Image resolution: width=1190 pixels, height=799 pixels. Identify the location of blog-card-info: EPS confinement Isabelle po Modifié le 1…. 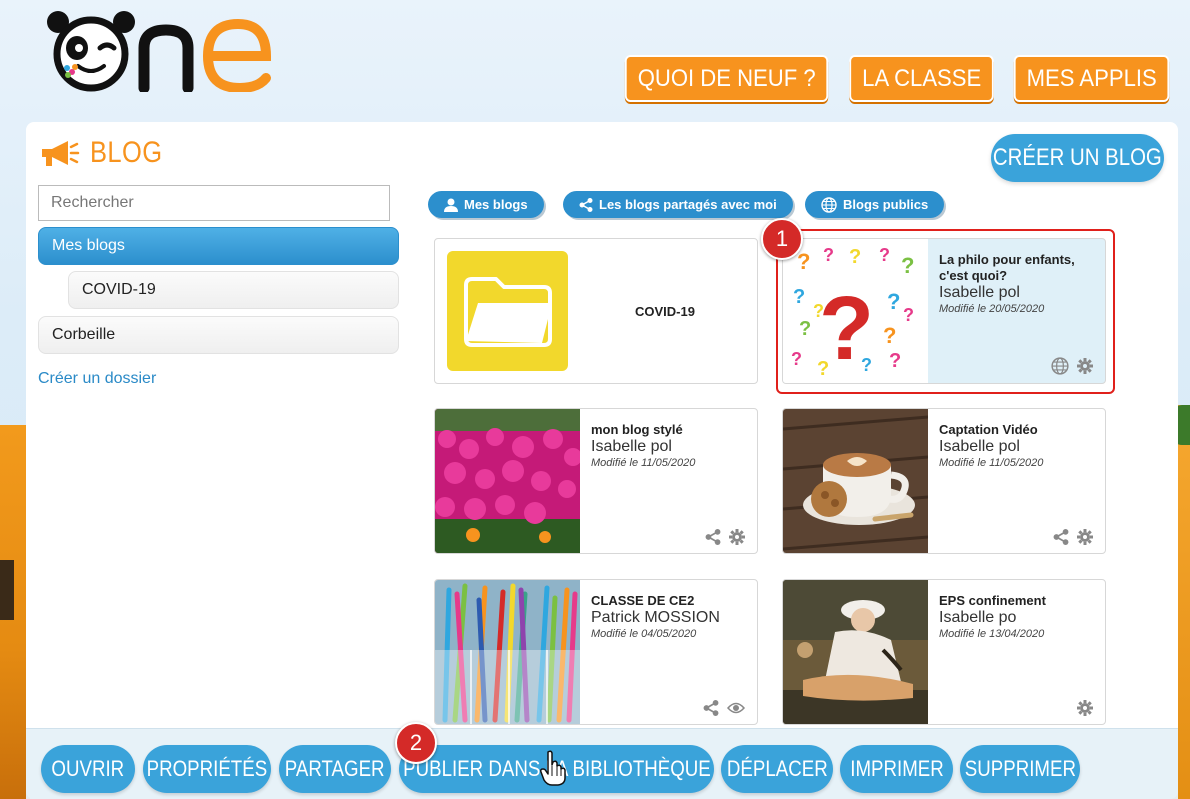
(1021, 617).